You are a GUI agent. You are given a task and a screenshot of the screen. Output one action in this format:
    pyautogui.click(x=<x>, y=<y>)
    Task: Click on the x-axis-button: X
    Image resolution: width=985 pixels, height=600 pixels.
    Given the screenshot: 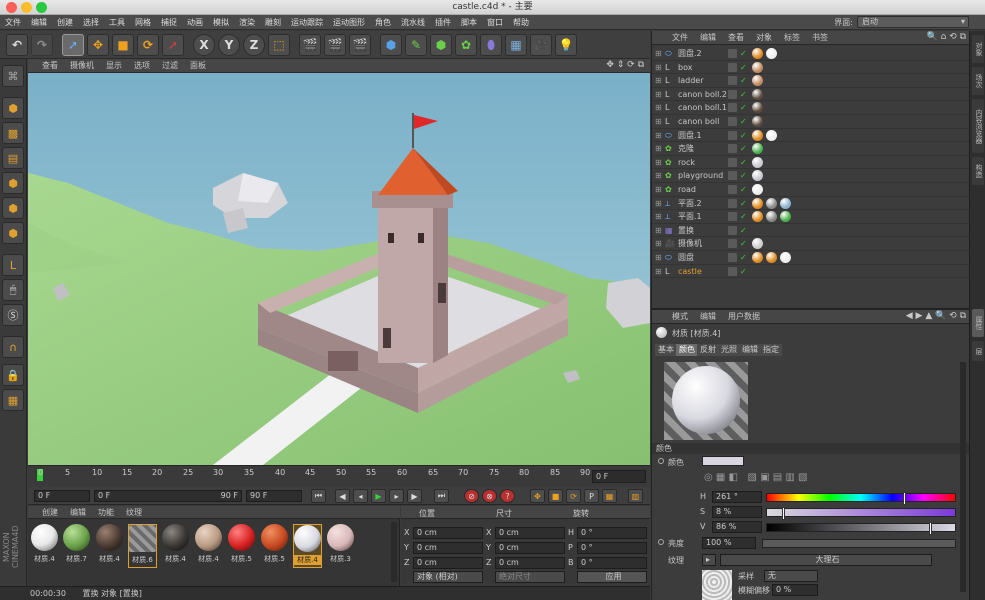 What is the action you would take?
    pyautogui.click(x=204, y=45)
    